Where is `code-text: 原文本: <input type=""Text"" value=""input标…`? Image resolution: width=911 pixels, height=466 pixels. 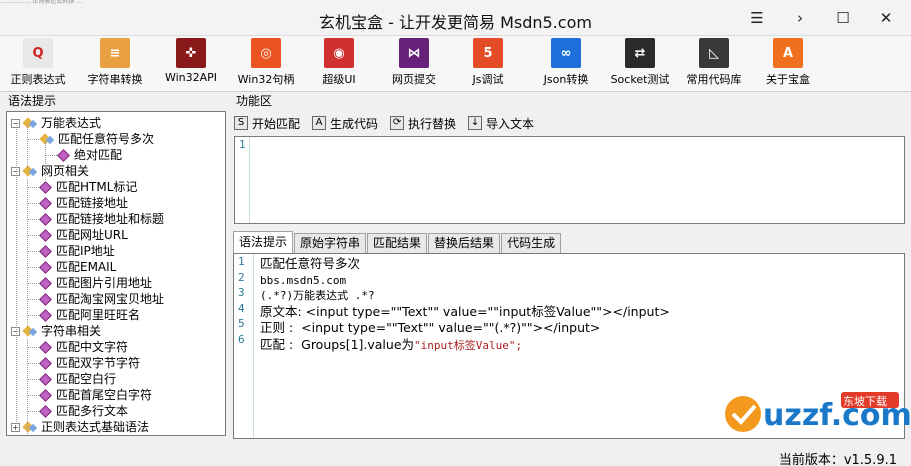 code-text: 原文本: <input type=""Text"" value=""input标… is located at coordinates (465, 311).